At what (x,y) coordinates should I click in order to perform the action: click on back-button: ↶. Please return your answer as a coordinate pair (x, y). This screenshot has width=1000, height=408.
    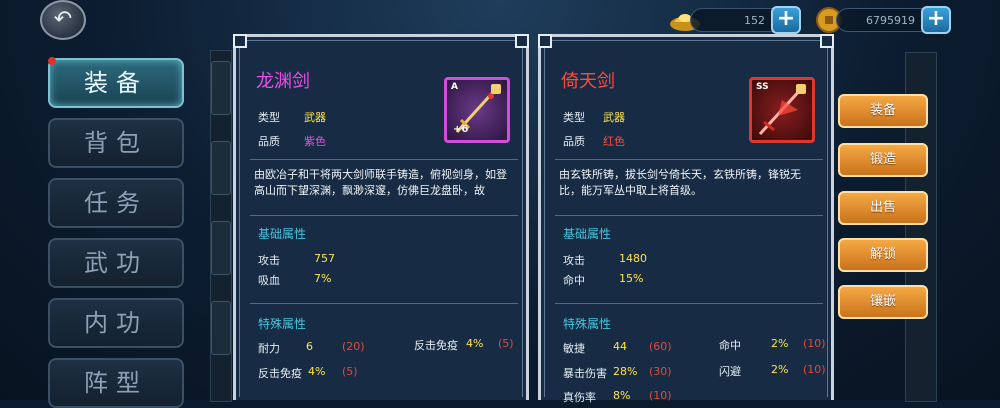
    Looking at the image, I should click on (63, 20).